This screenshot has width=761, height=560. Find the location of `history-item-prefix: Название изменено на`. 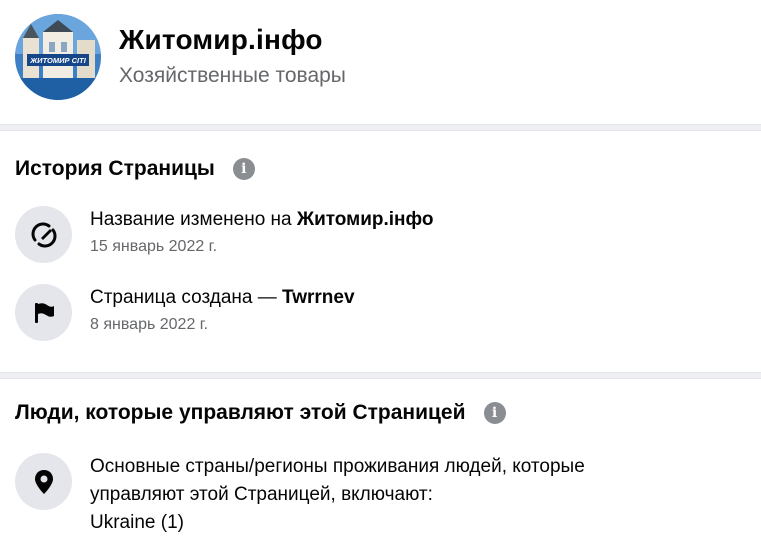

history-item-prefix: Название изменено на is located at coordinates (193, 219).